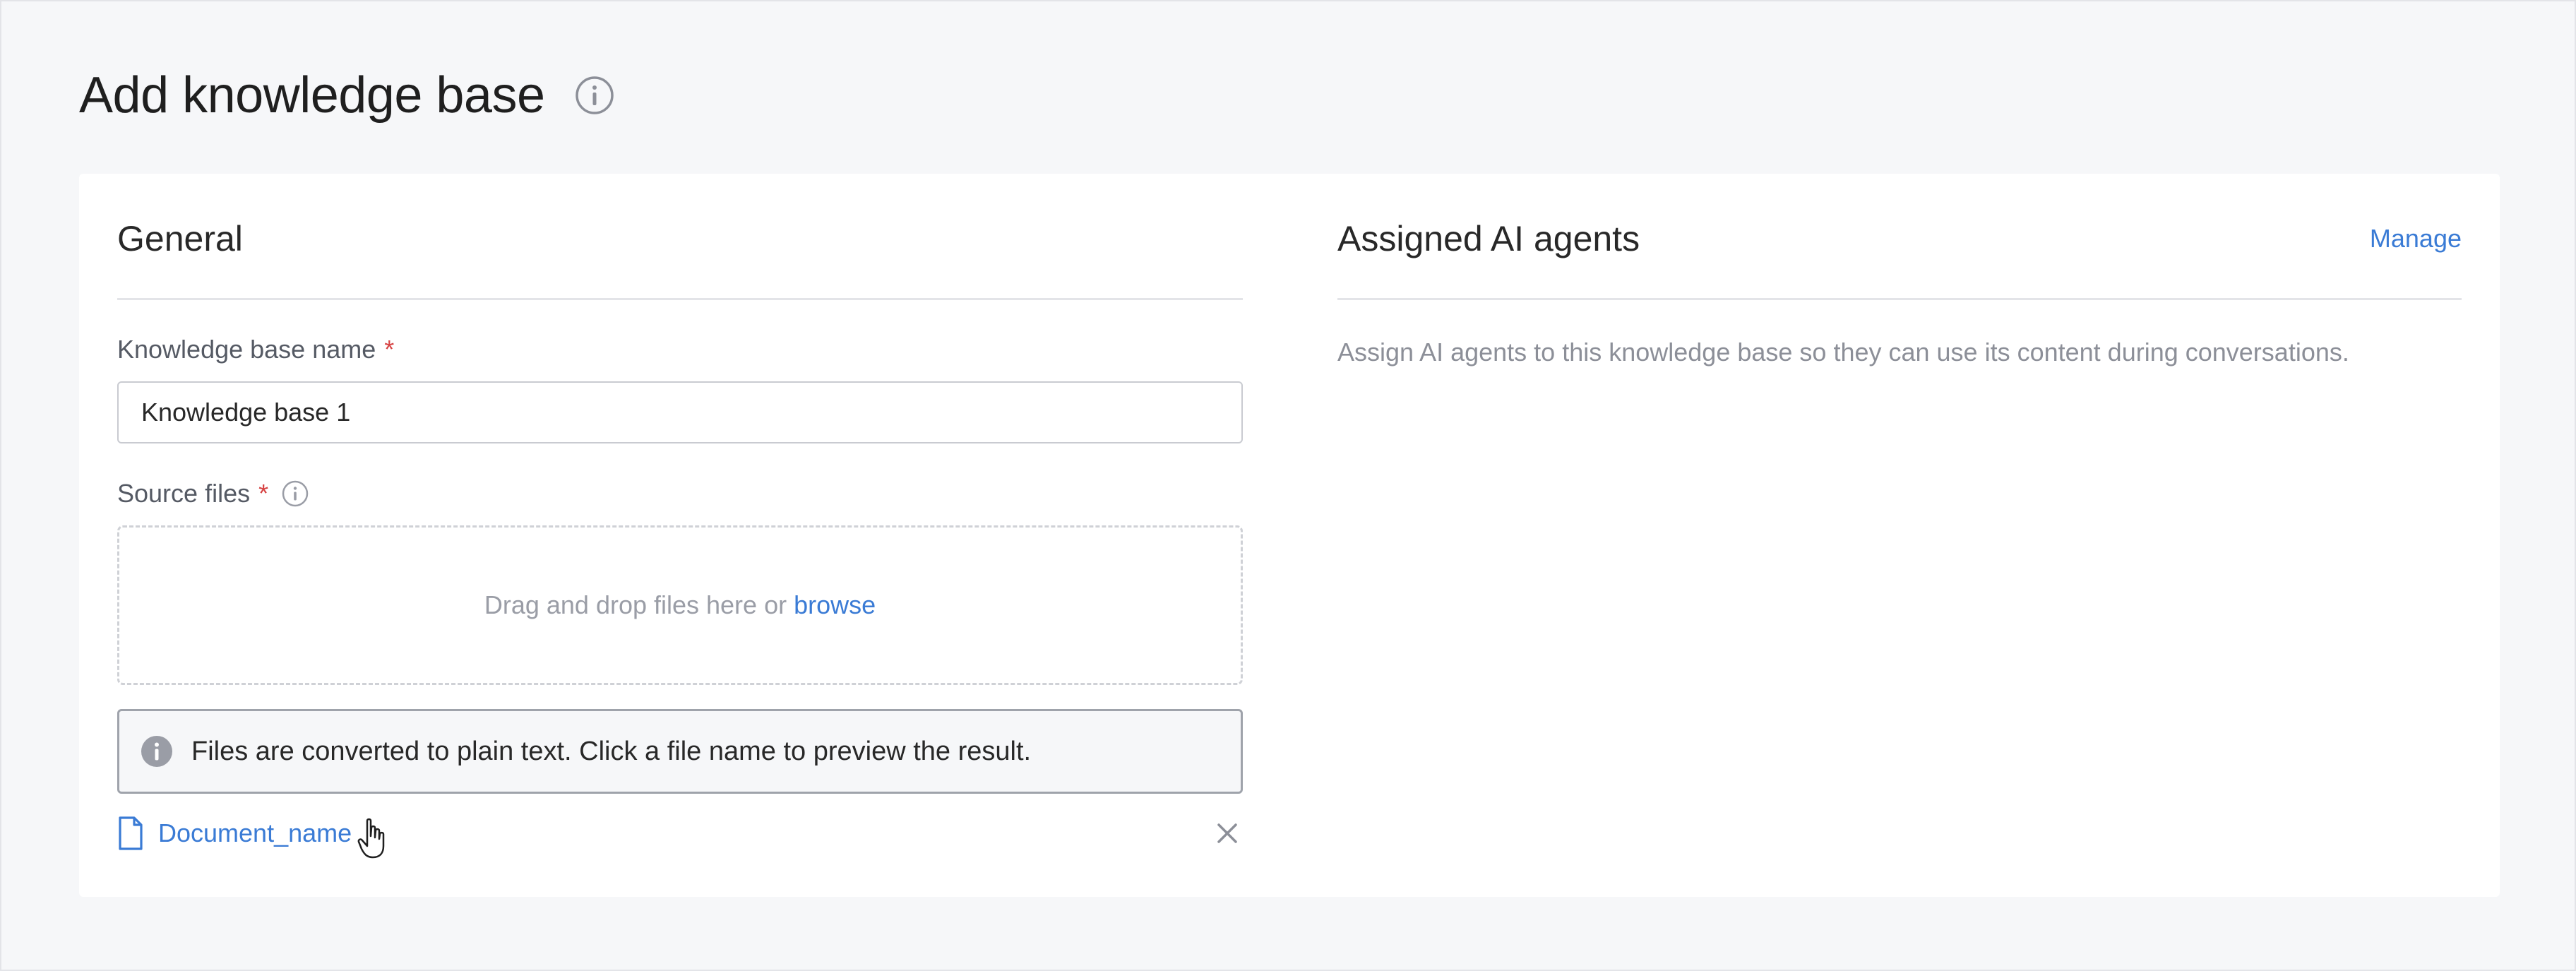 This screenshot has height=971, width=2576. What do you see at coordinates (680, 239) in the screenshot?
I see `general-header: General` at bounding box center [680, 239].